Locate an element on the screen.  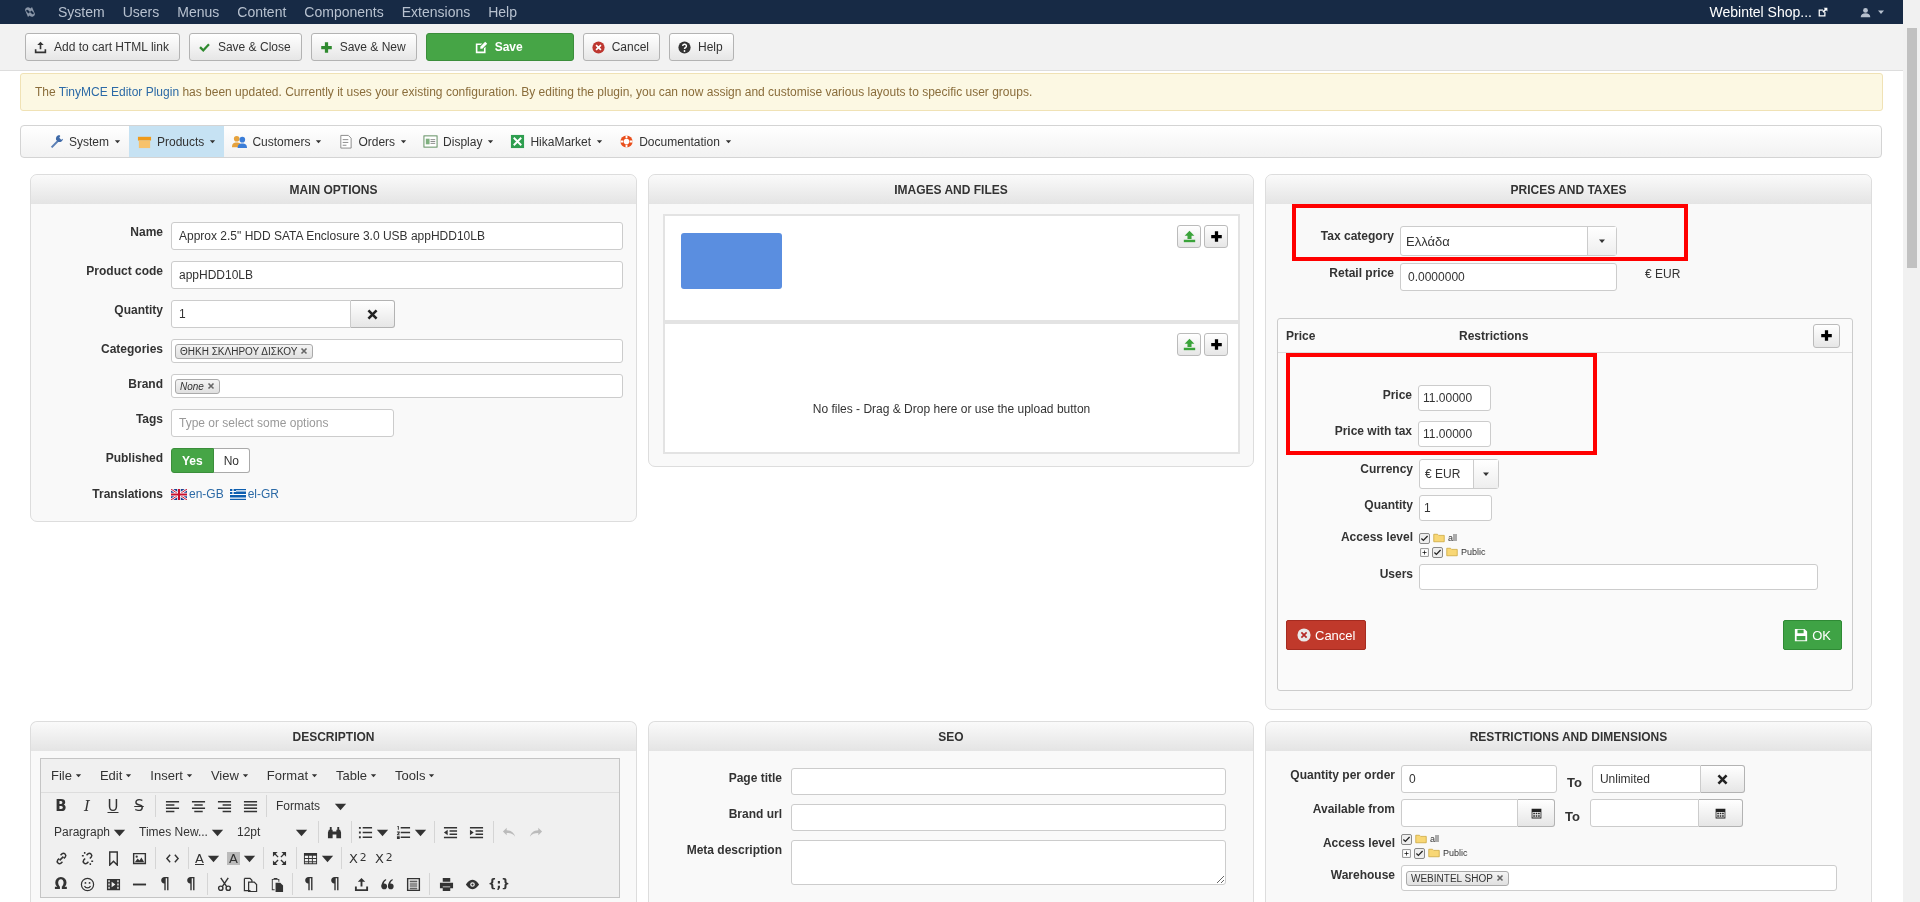
code-sample-button: {;} is located at coordinates (499, 884).